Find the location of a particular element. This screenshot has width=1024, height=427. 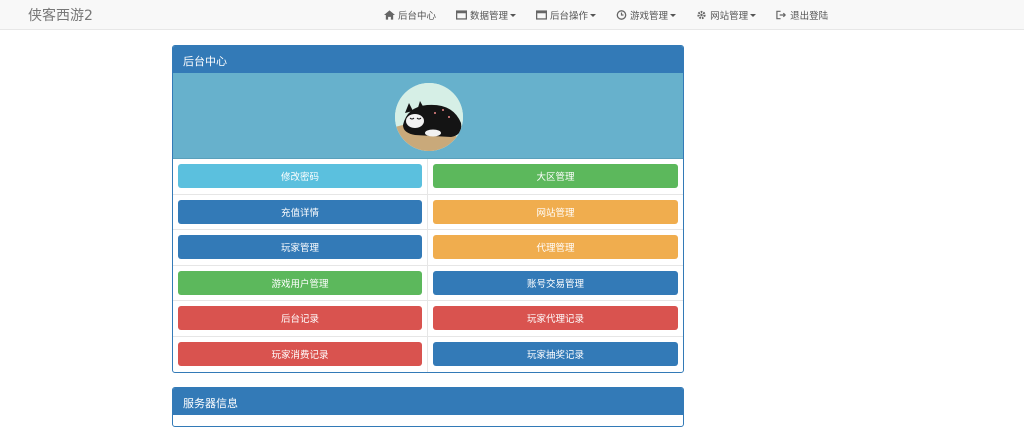

nav-label: 退出登陆 is located at coordinates (809, 16).